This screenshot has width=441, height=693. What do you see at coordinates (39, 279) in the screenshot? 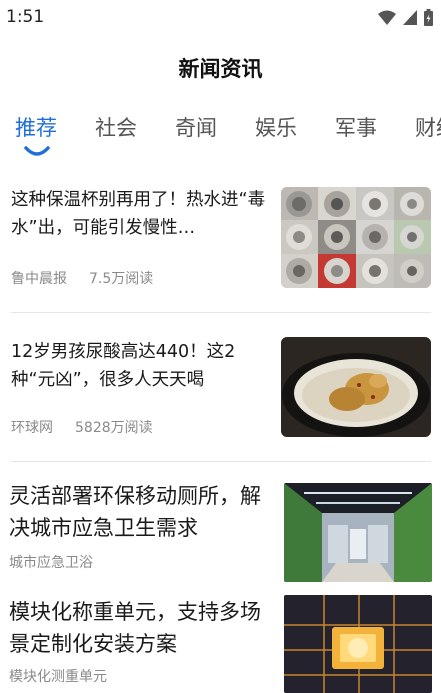
I see `news-source: 鲁中晨报` at bounding box center [39, 279].